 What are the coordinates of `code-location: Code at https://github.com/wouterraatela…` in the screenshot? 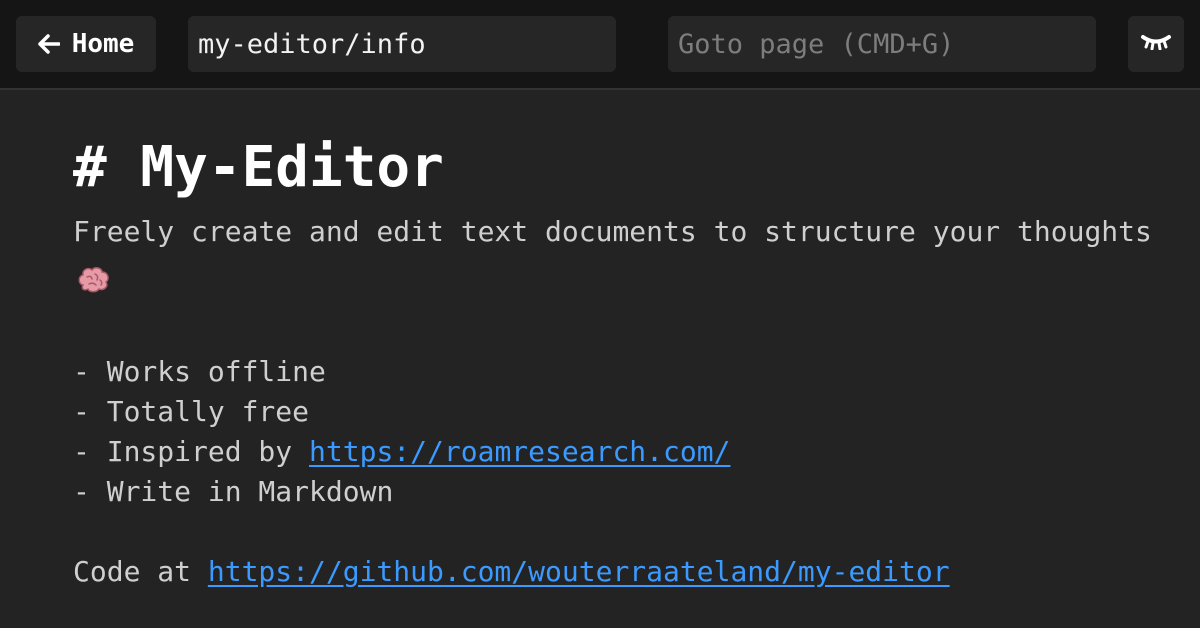 It's located at (511, 571).